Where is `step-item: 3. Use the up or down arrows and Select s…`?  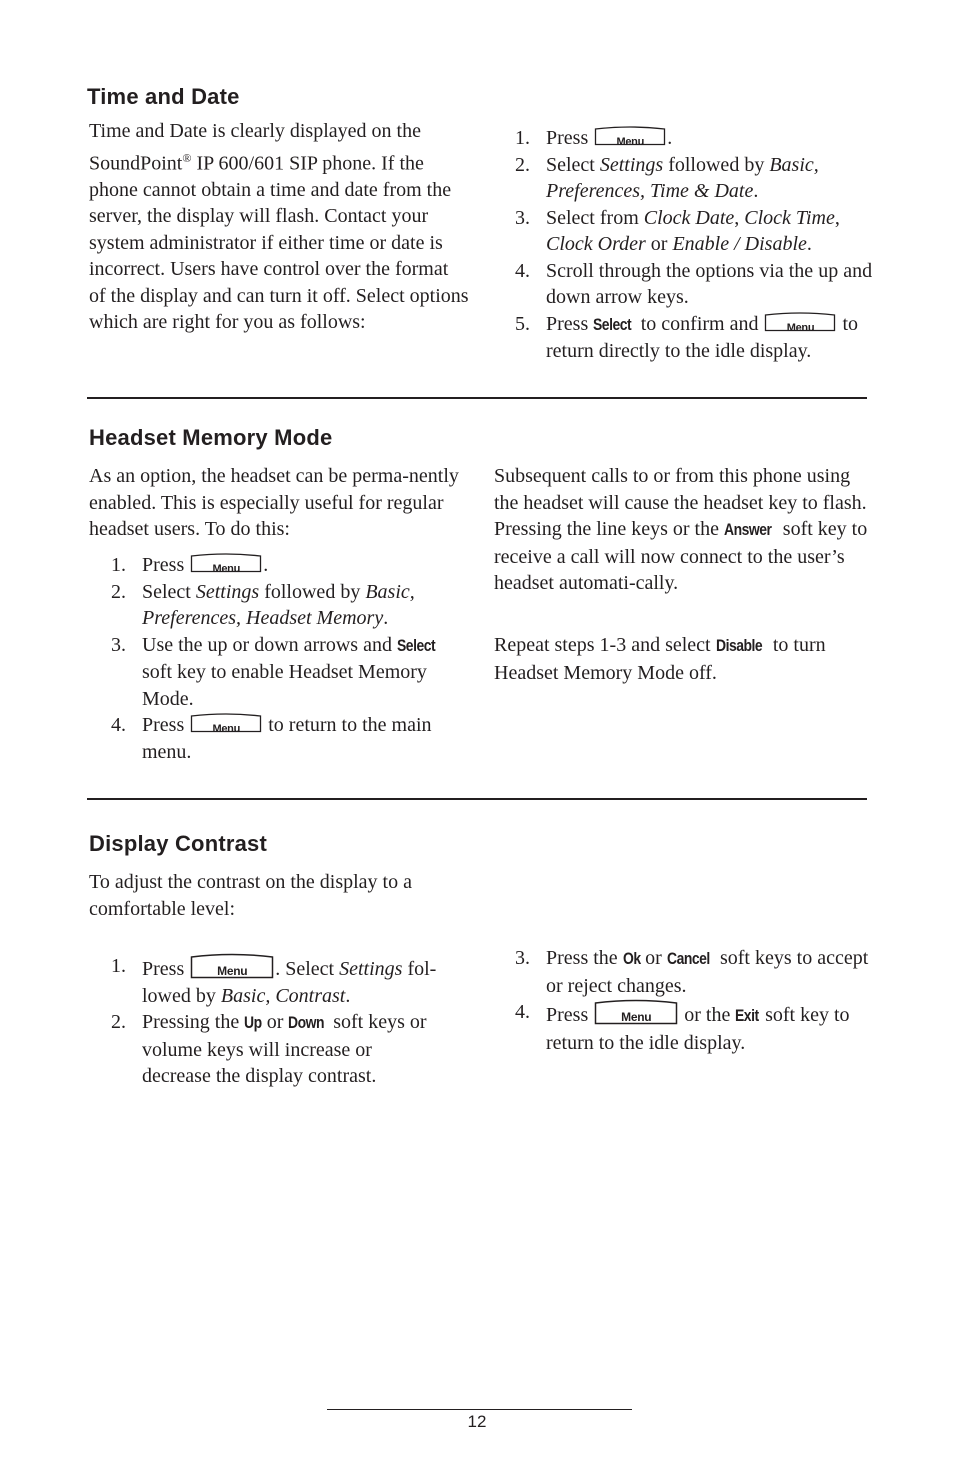 step-item: 3. Use the up or down arrows and Select s… is located at coordinates (291, 672).